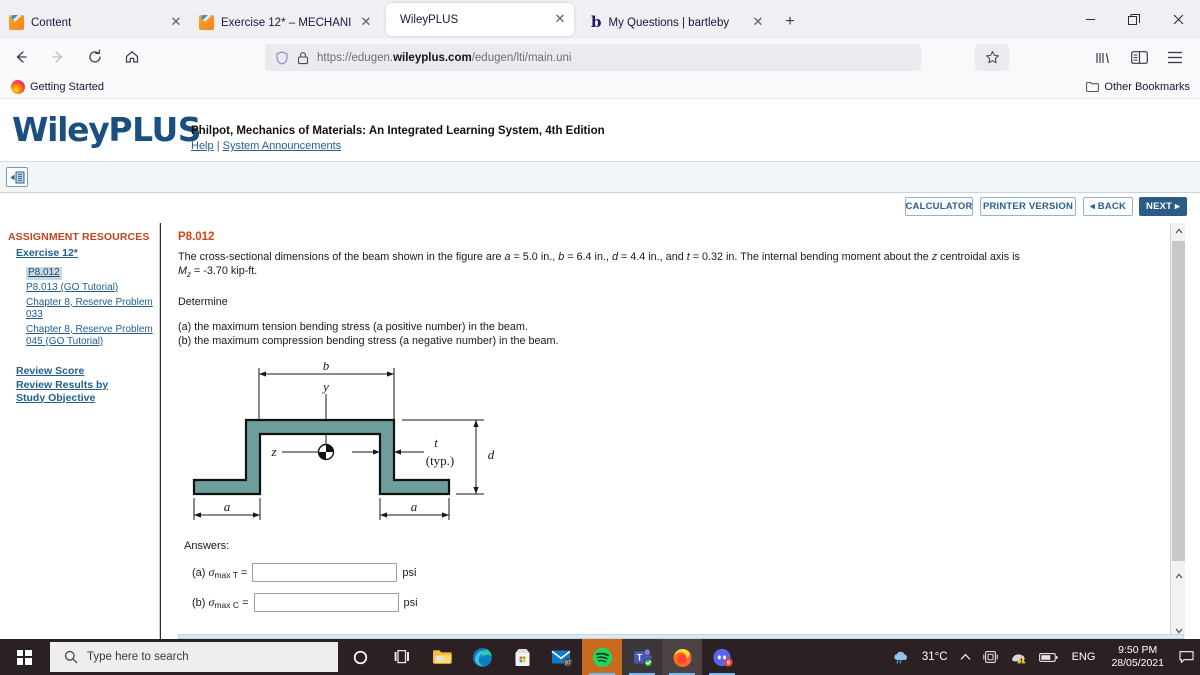 The height and width of the screenshot is (675, 1200). Describe the element at coordinates (282, 146) in the screenshot. I see `system-announcements-link: System Announcements` at that location.